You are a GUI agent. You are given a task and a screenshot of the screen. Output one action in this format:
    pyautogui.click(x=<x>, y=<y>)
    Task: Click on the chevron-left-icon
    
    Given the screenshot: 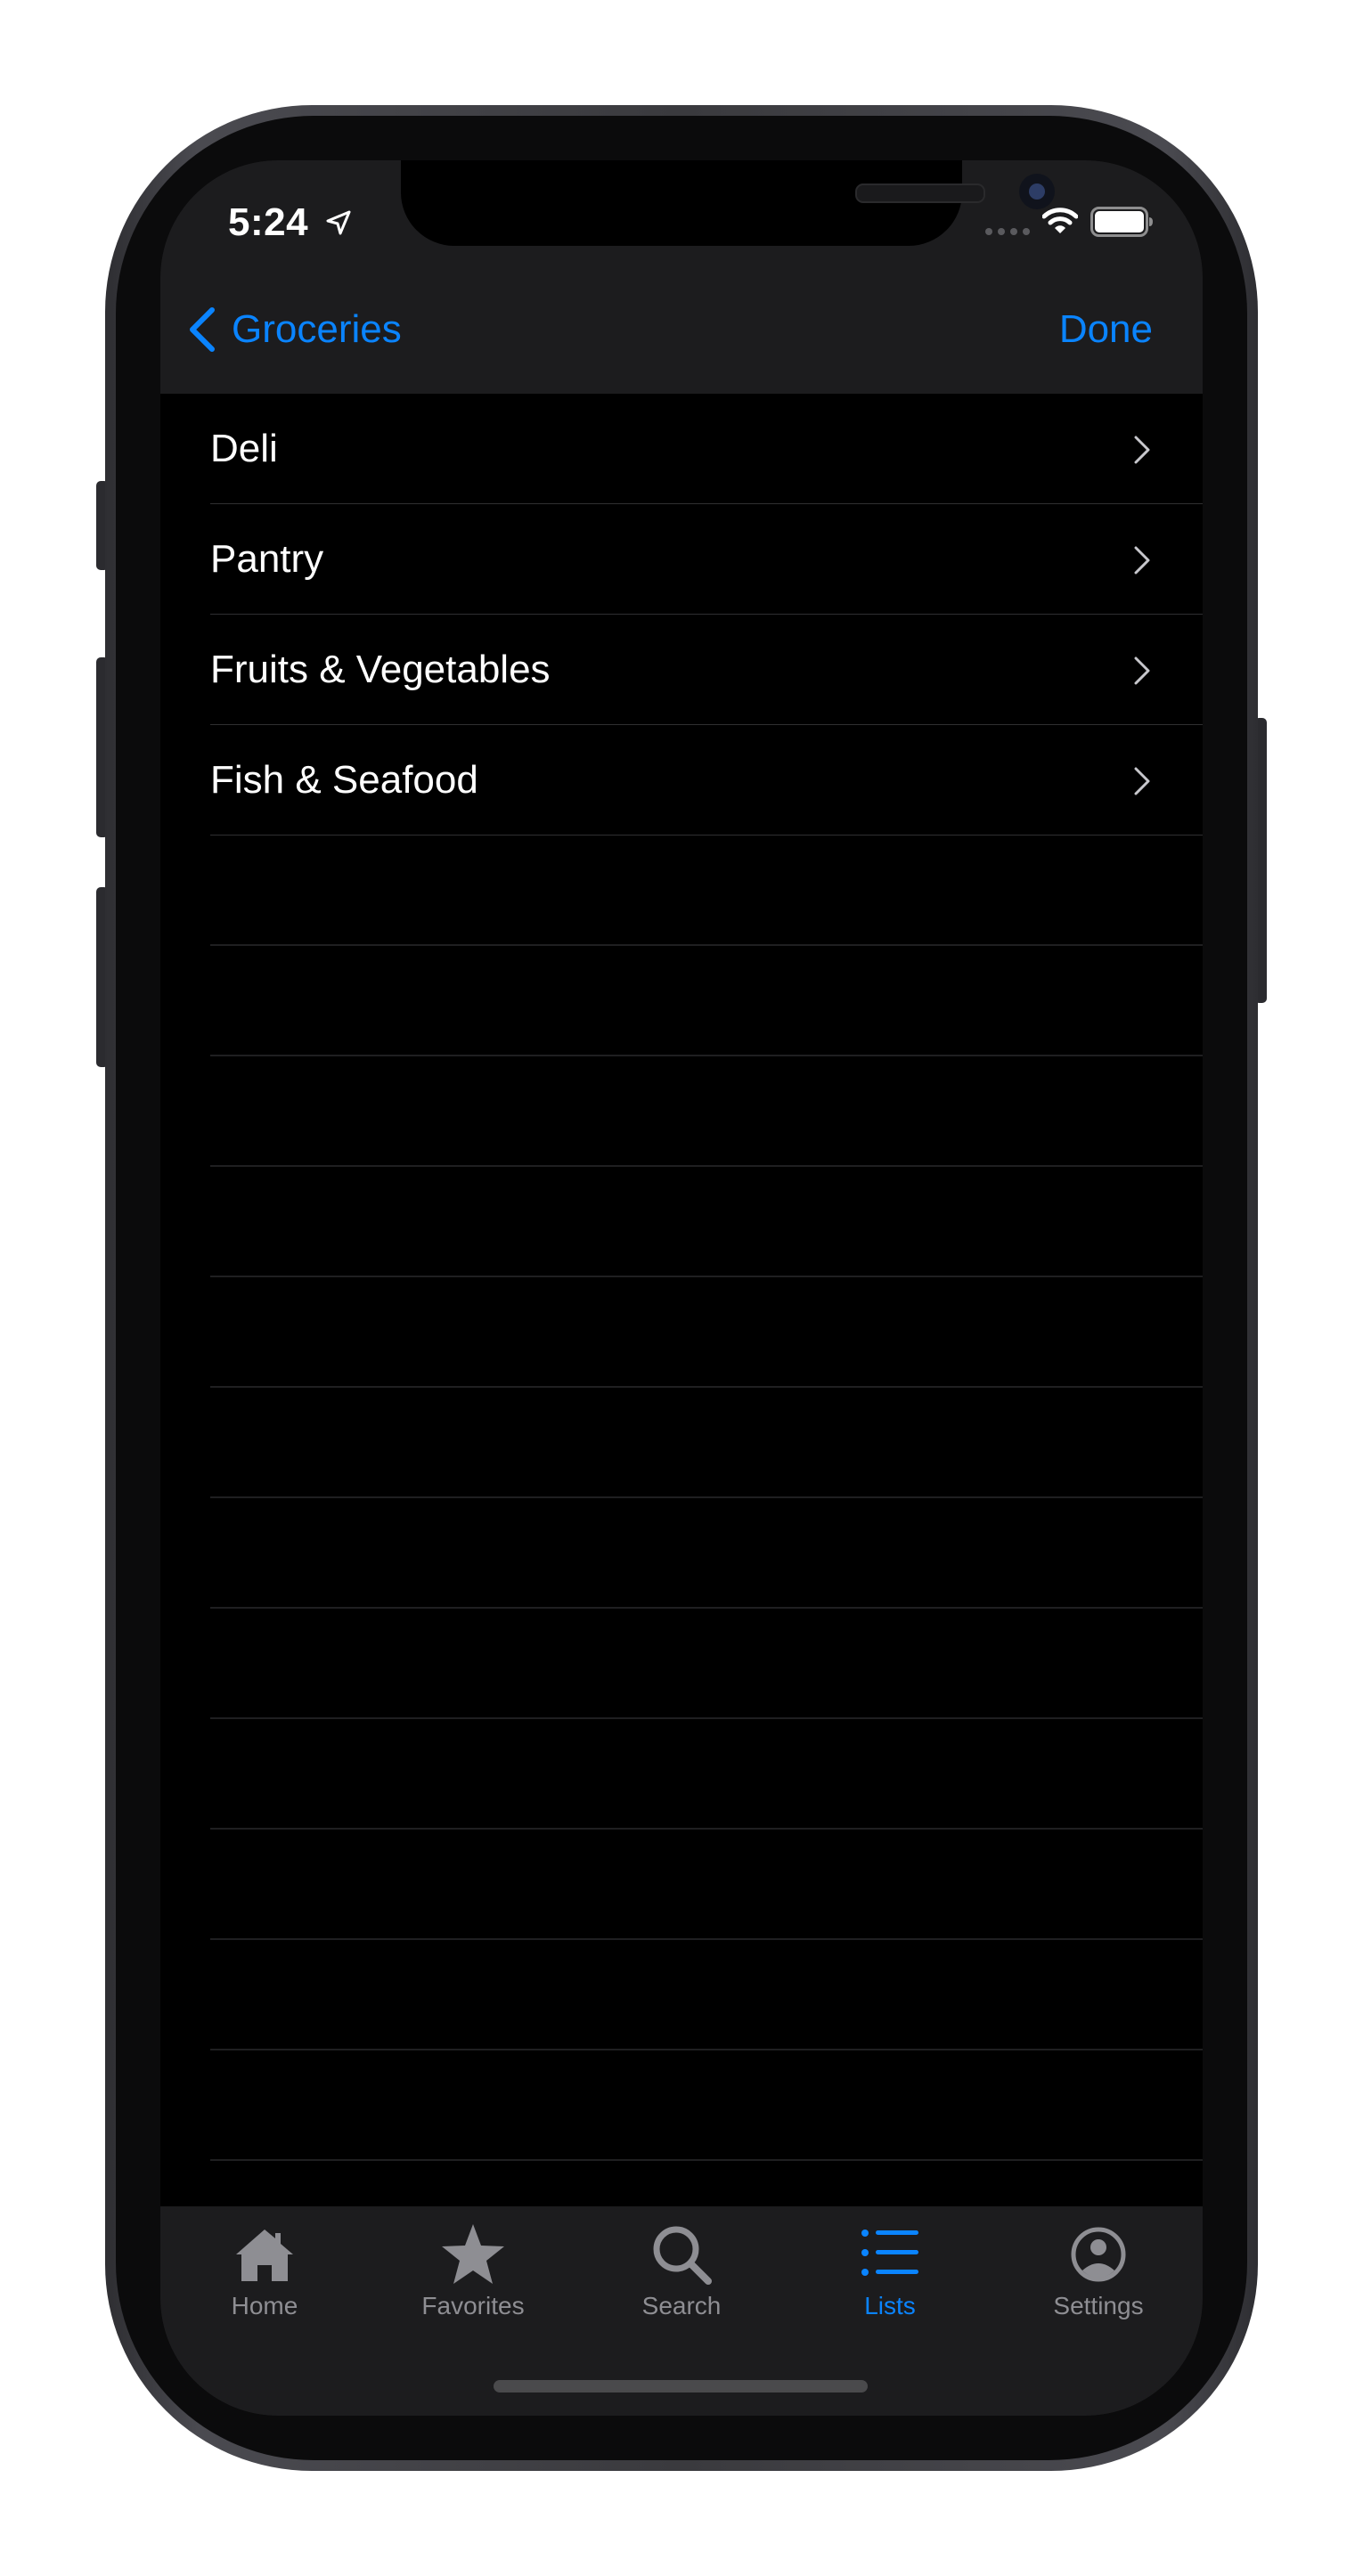 What is the action you would take?
    pyautogui.click(x=203, y=329)
    